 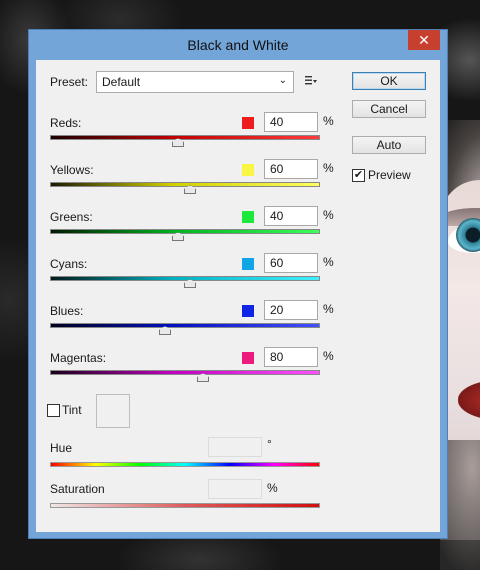 What do you see at coordinates (248, 311) in the screenshot?
I see `blues-color-swatch` at bounding box center [248, 311].